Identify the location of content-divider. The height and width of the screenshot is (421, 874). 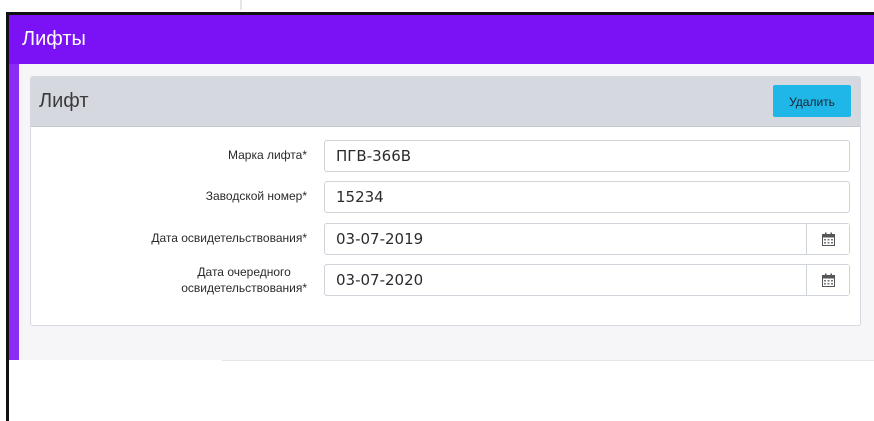
(548, 360).